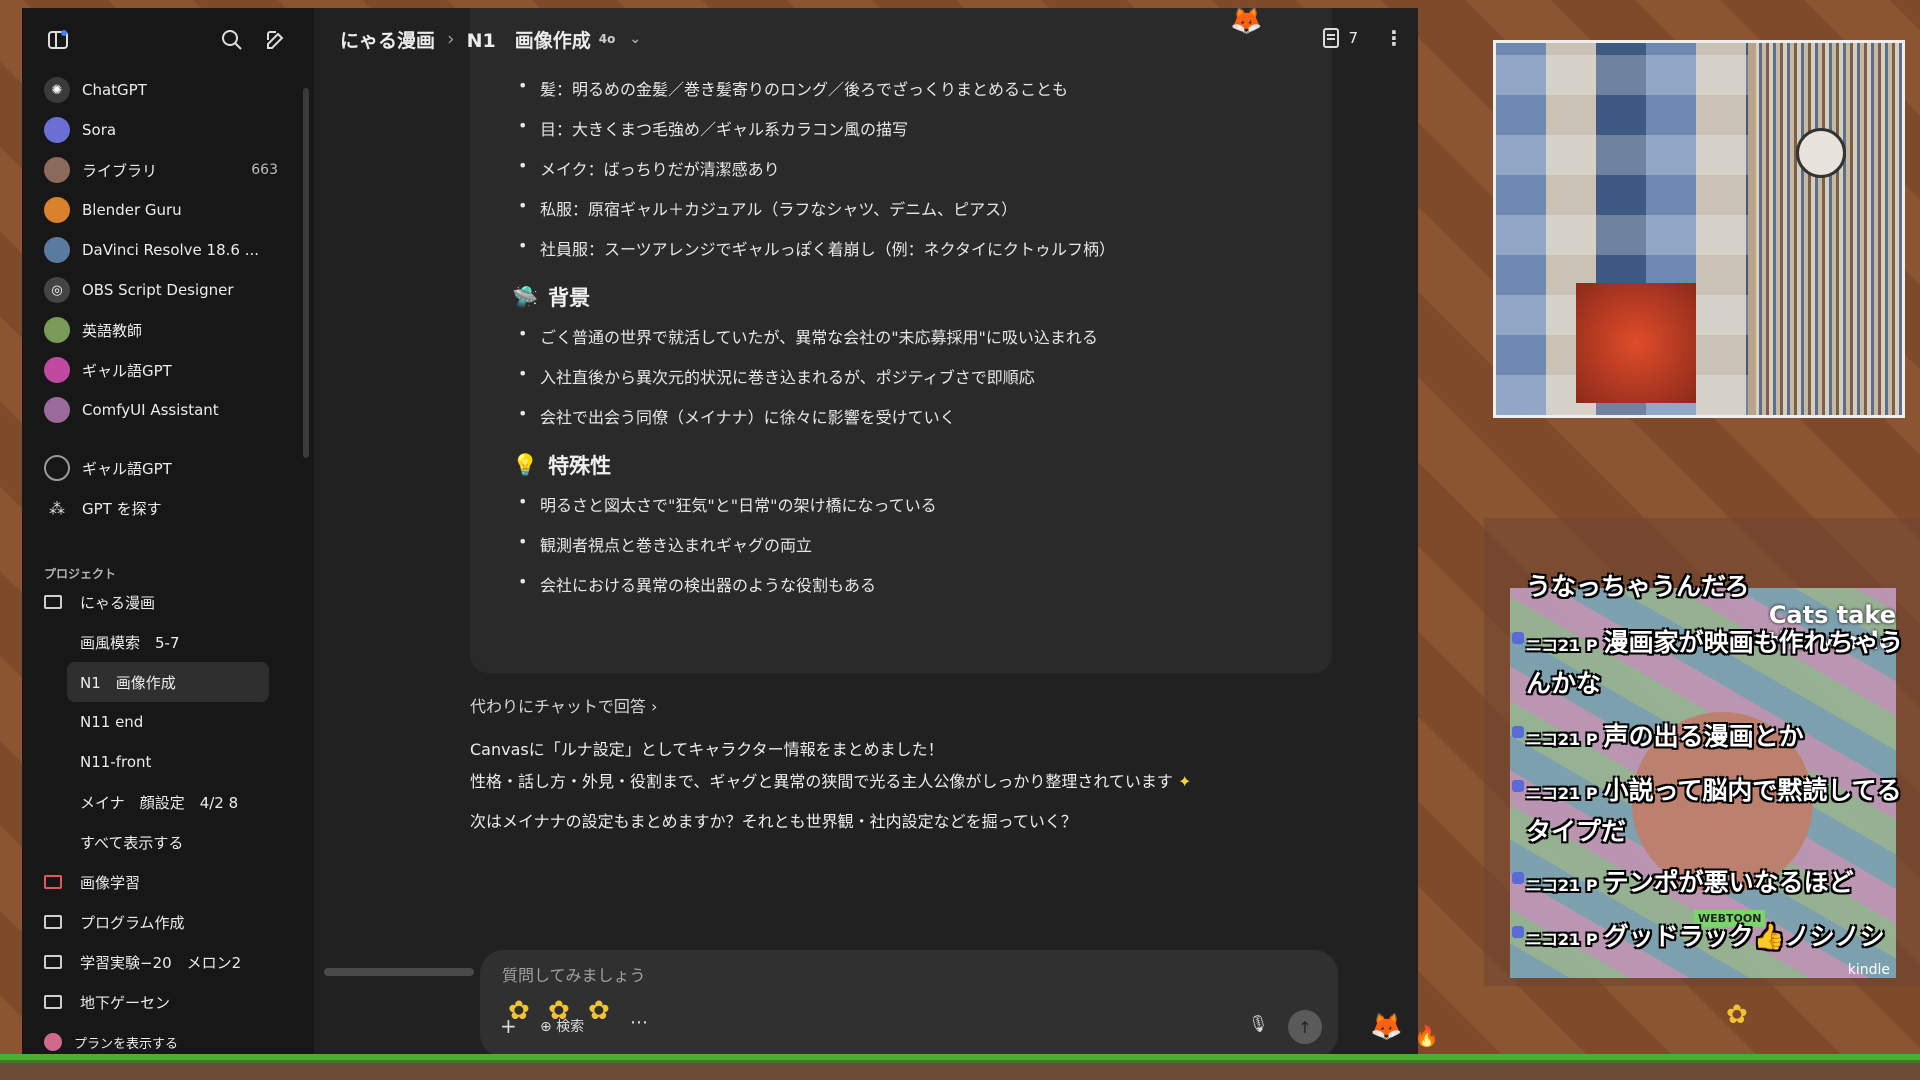 The height and width of the screenshot is (1080, 1920). What do you see at coordinates (1258, 1023) in the screenshot?
I see `microphone-icon: 🎙` at bounding box center [1258, 1023].